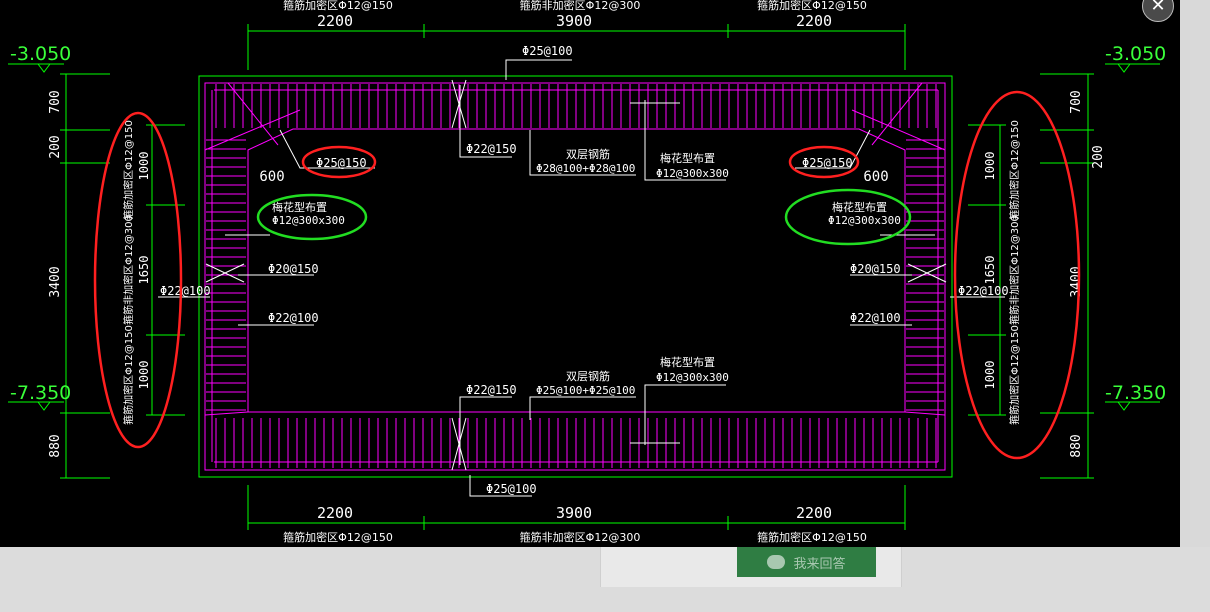 This screenshot has height=612, width=1210. What do you see at coordinates (990, 375) in the screenshot?
I see `right-sub-dim-3: 1000` at bounding box center [990, 375].